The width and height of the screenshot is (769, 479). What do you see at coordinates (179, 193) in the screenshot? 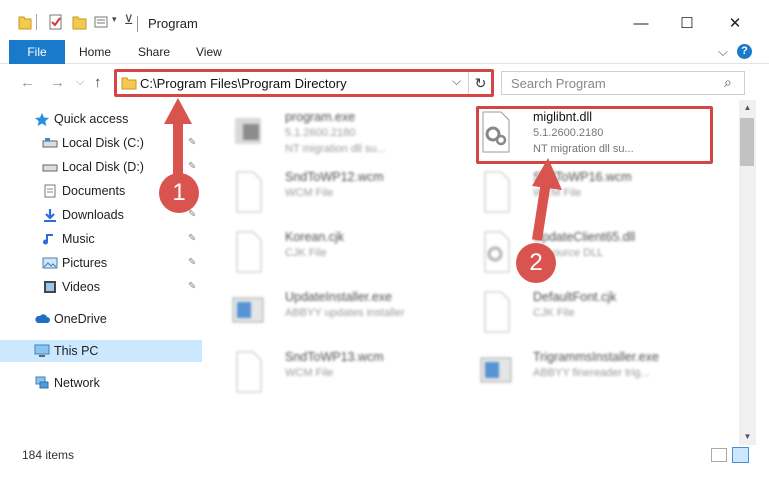
I see `step-badge-1: 1` at bounding box center [179, 193].